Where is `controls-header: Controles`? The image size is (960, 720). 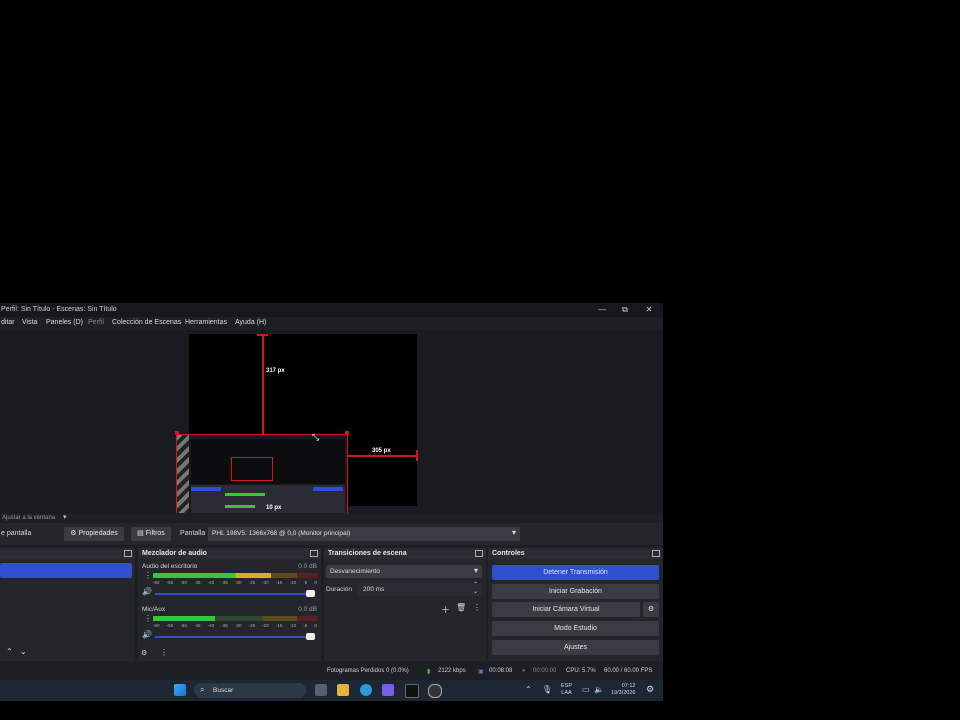 controls-header: Controles is located at coordinates (575, 553).